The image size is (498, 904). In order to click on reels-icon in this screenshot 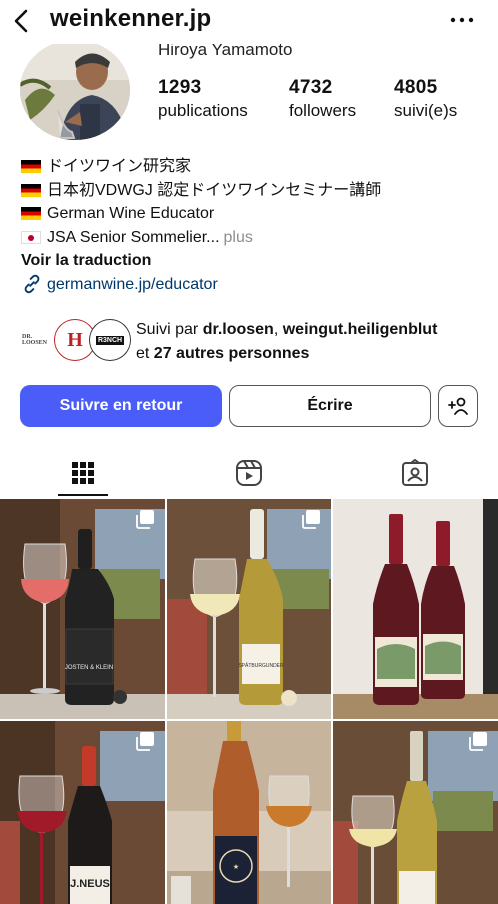, I will do `click(249, 473)`.